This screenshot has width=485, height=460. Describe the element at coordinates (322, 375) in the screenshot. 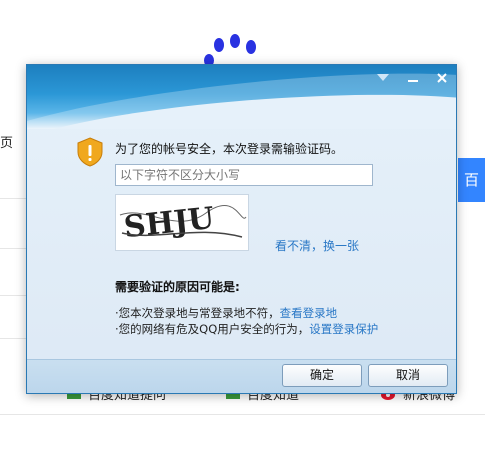

I see `ok-button: 确定` at that location.